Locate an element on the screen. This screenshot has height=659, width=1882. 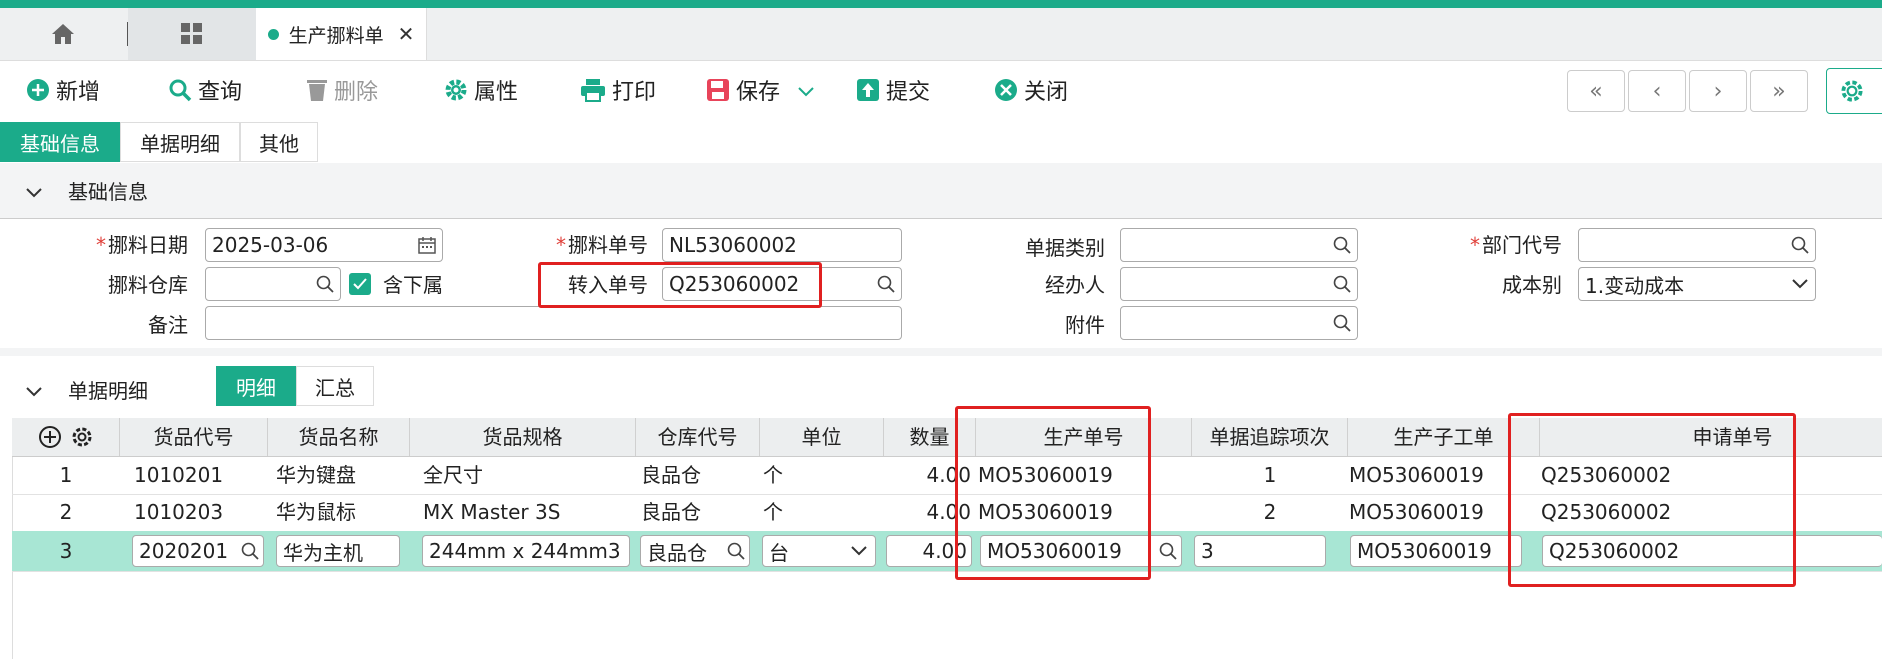
settings-button is located at coordinates (1854, 91).